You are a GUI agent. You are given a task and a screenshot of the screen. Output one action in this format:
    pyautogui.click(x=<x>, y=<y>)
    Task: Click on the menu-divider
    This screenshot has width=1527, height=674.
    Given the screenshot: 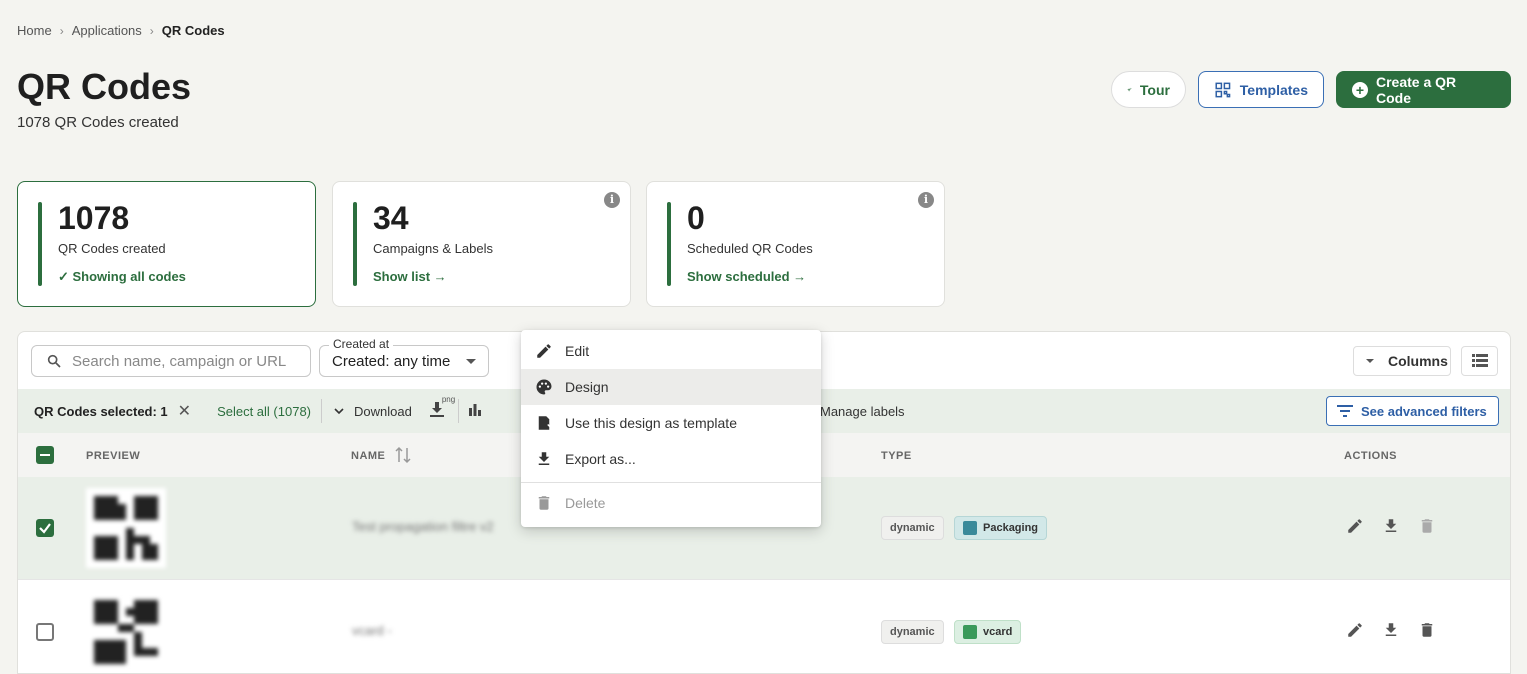 What is the action you would take?
    pyautogui.click(x=671, y=482)
    